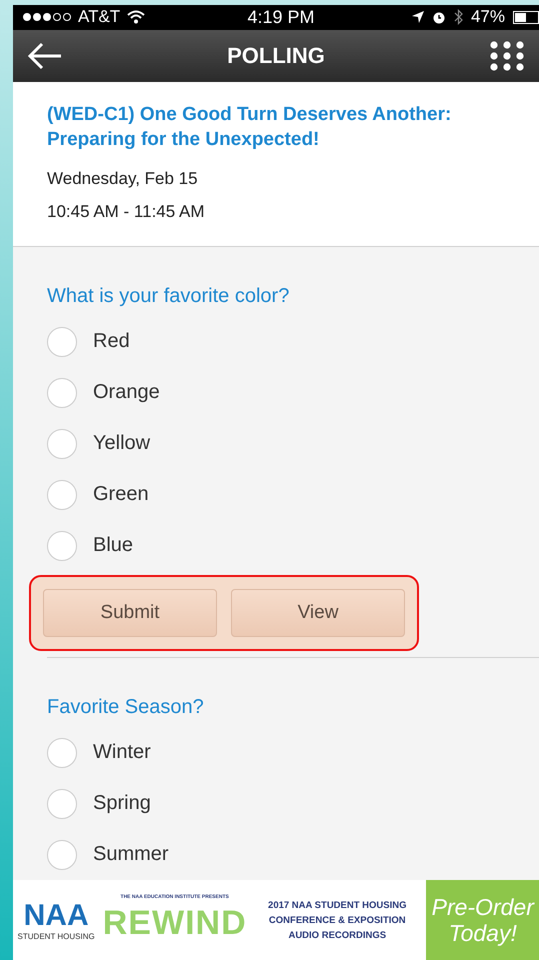 This screenshot has width=539, height=960. What do you see at coordinates (525, 17) in the screenshot?
I see `battery-icon` at bounding box center [525, 17].